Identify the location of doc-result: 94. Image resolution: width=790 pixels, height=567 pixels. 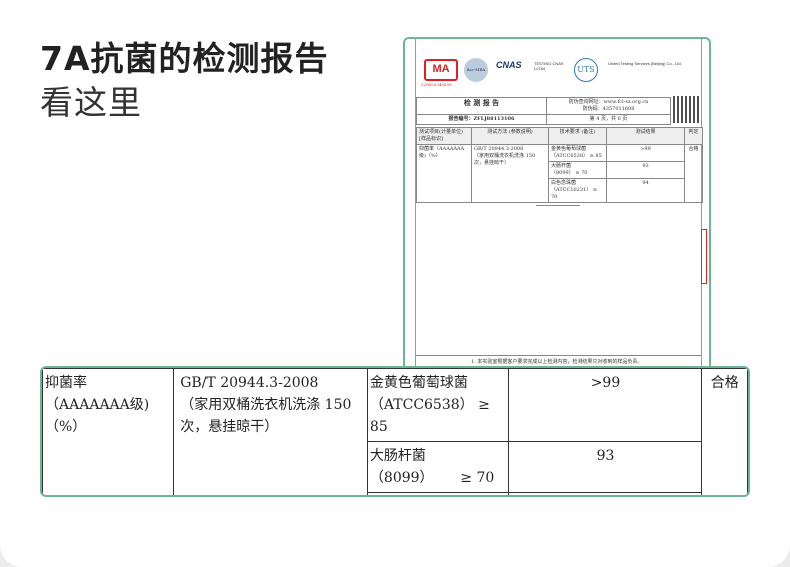
(645, 190).